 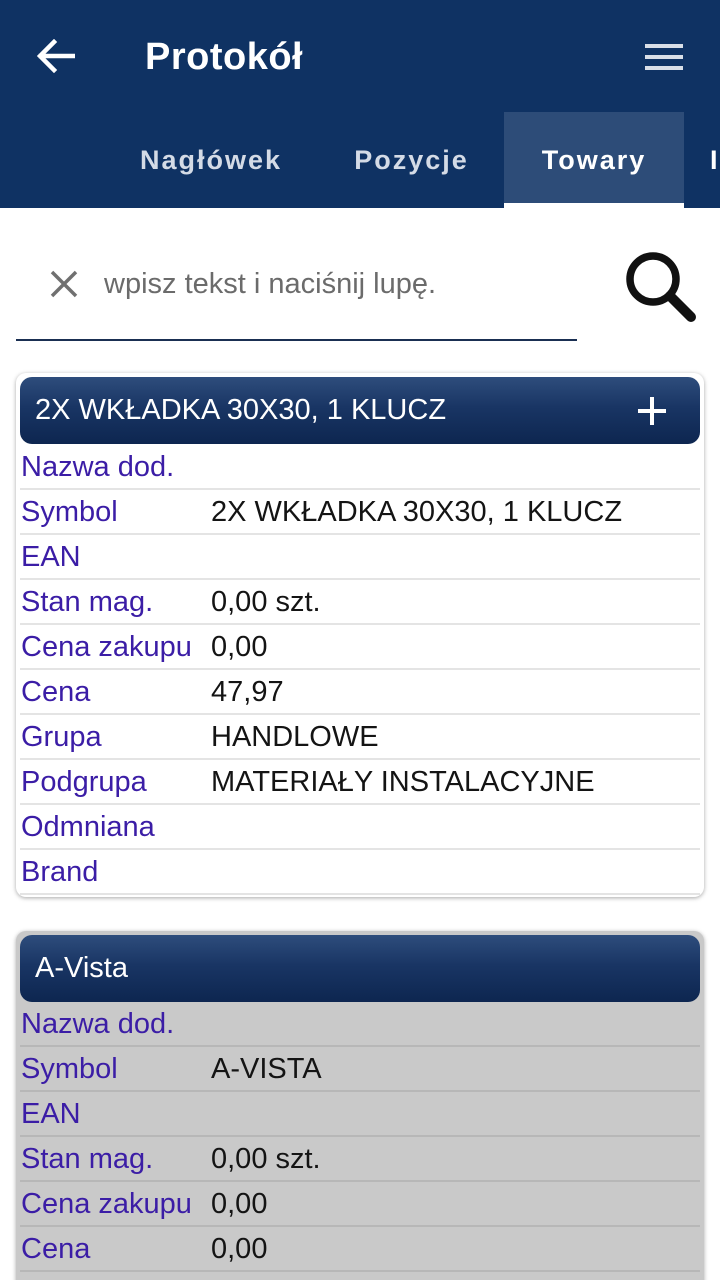 I want to click on detail-row-cena: Cena 47,97, so click(x=360, y=692).